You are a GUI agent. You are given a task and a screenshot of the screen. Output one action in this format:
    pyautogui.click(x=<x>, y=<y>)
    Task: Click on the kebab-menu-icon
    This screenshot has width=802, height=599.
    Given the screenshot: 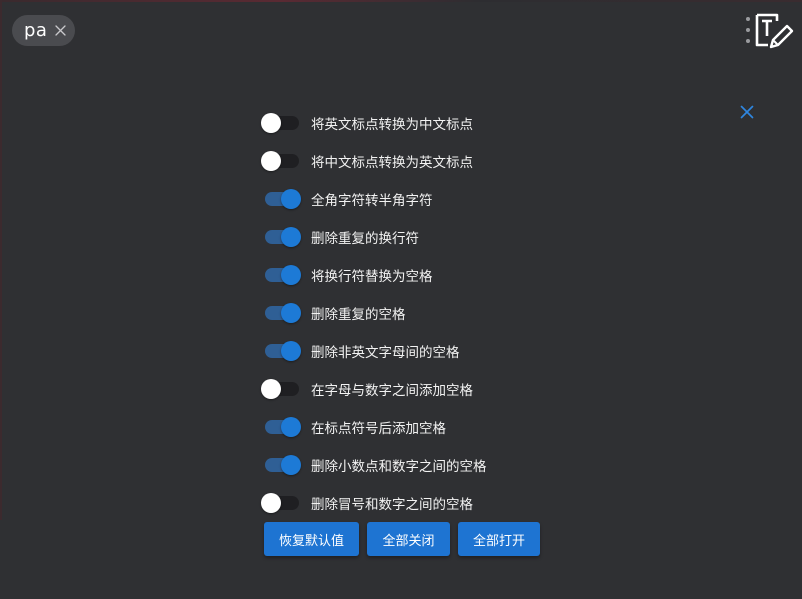 What is the action you would take?
    pyautogui.click(x=748, y=30)
    